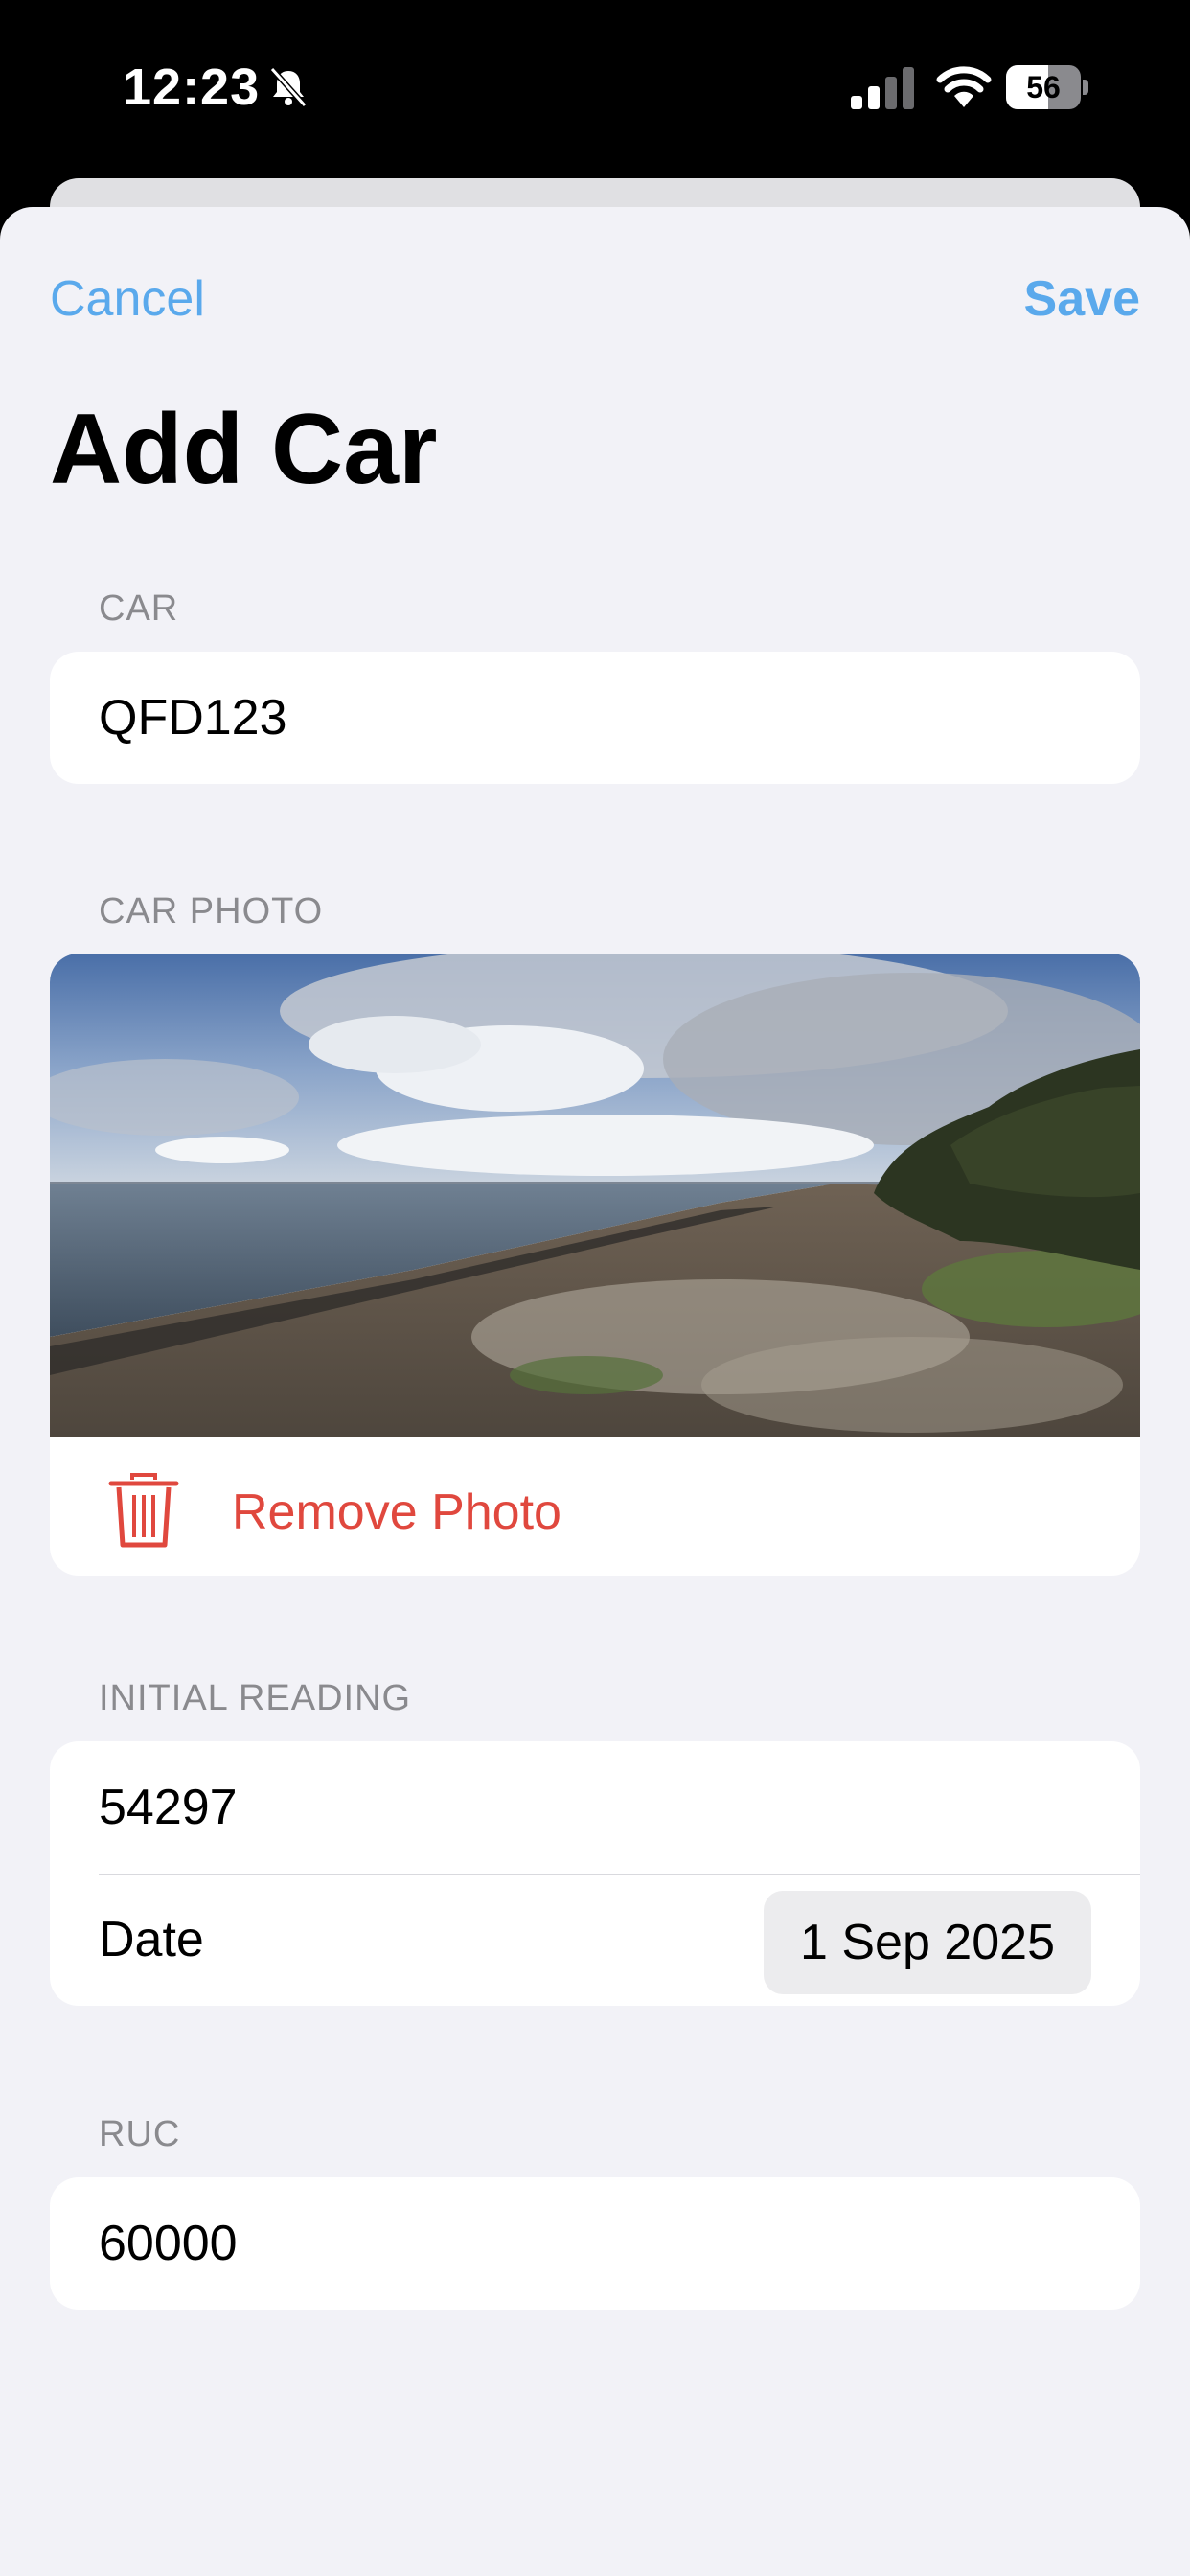 The height and width of the screenshot is (2576, 1190). What do you see at coordinates (964, 86) in the screenshot?
I see `wifi-icon` at bounding box center [964, 86].